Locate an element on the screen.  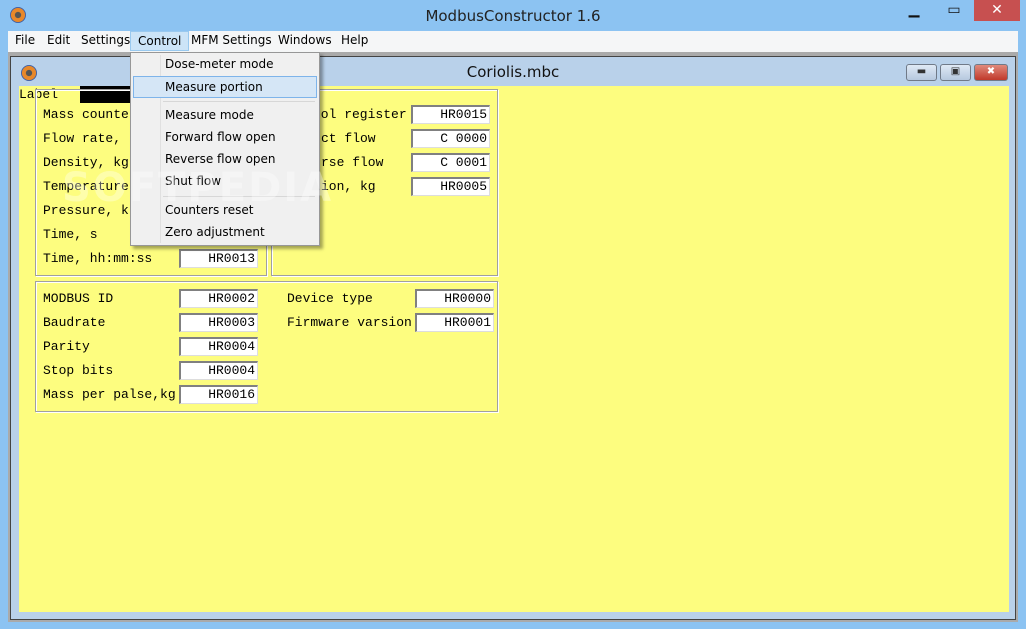
direct-flow-label: ct flow is located at coordinates (348, 138).